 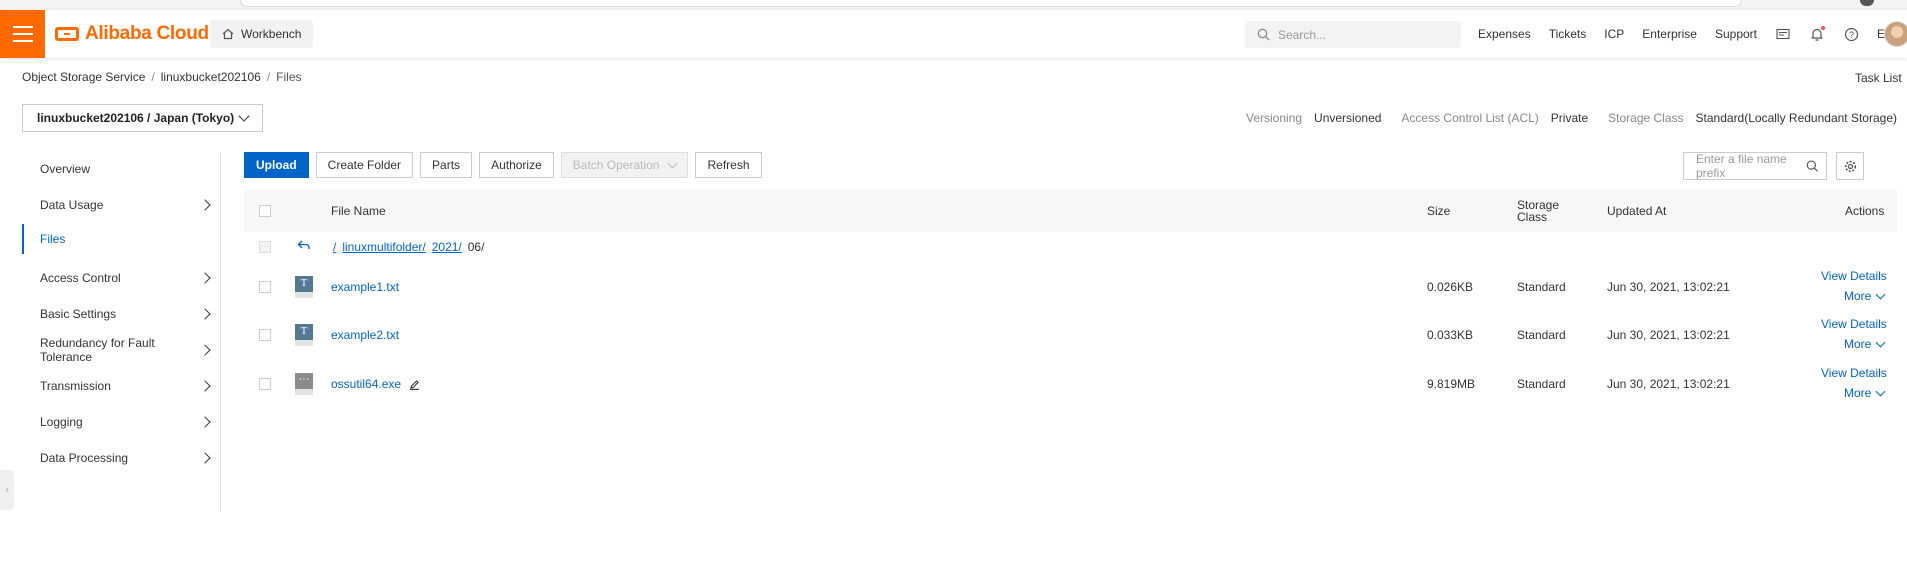 What do you see at coordinates (1614, 34) in the screenshot?
I see `icp-link: ICP` at bounding box center [1614, 34].